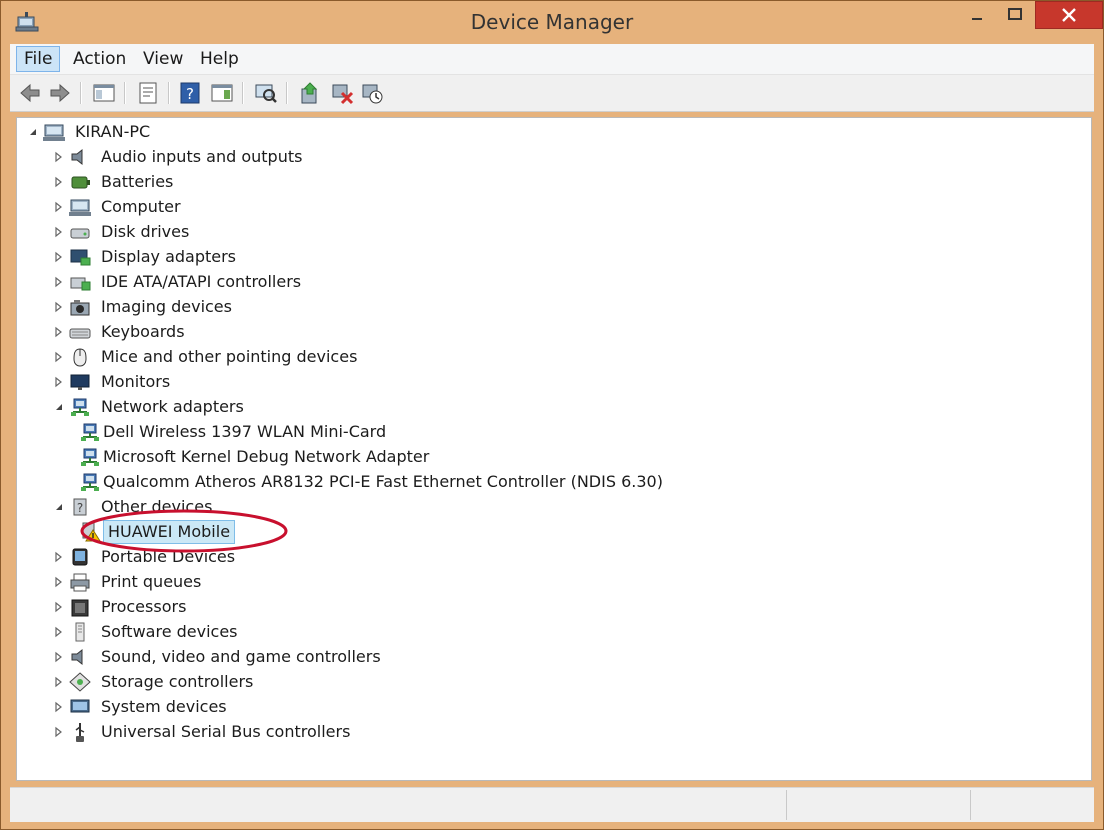 The image size is (1104, 830). I want to click on storage-controller-icon, so click(80, 682).